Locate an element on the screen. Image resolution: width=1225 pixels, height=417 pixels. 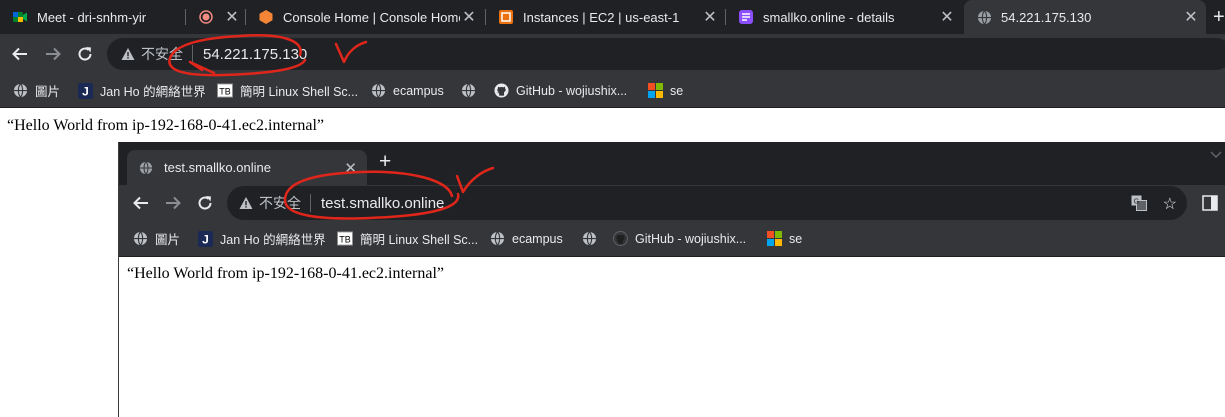
side-panel-icon is located at coordinates (1210, 205).